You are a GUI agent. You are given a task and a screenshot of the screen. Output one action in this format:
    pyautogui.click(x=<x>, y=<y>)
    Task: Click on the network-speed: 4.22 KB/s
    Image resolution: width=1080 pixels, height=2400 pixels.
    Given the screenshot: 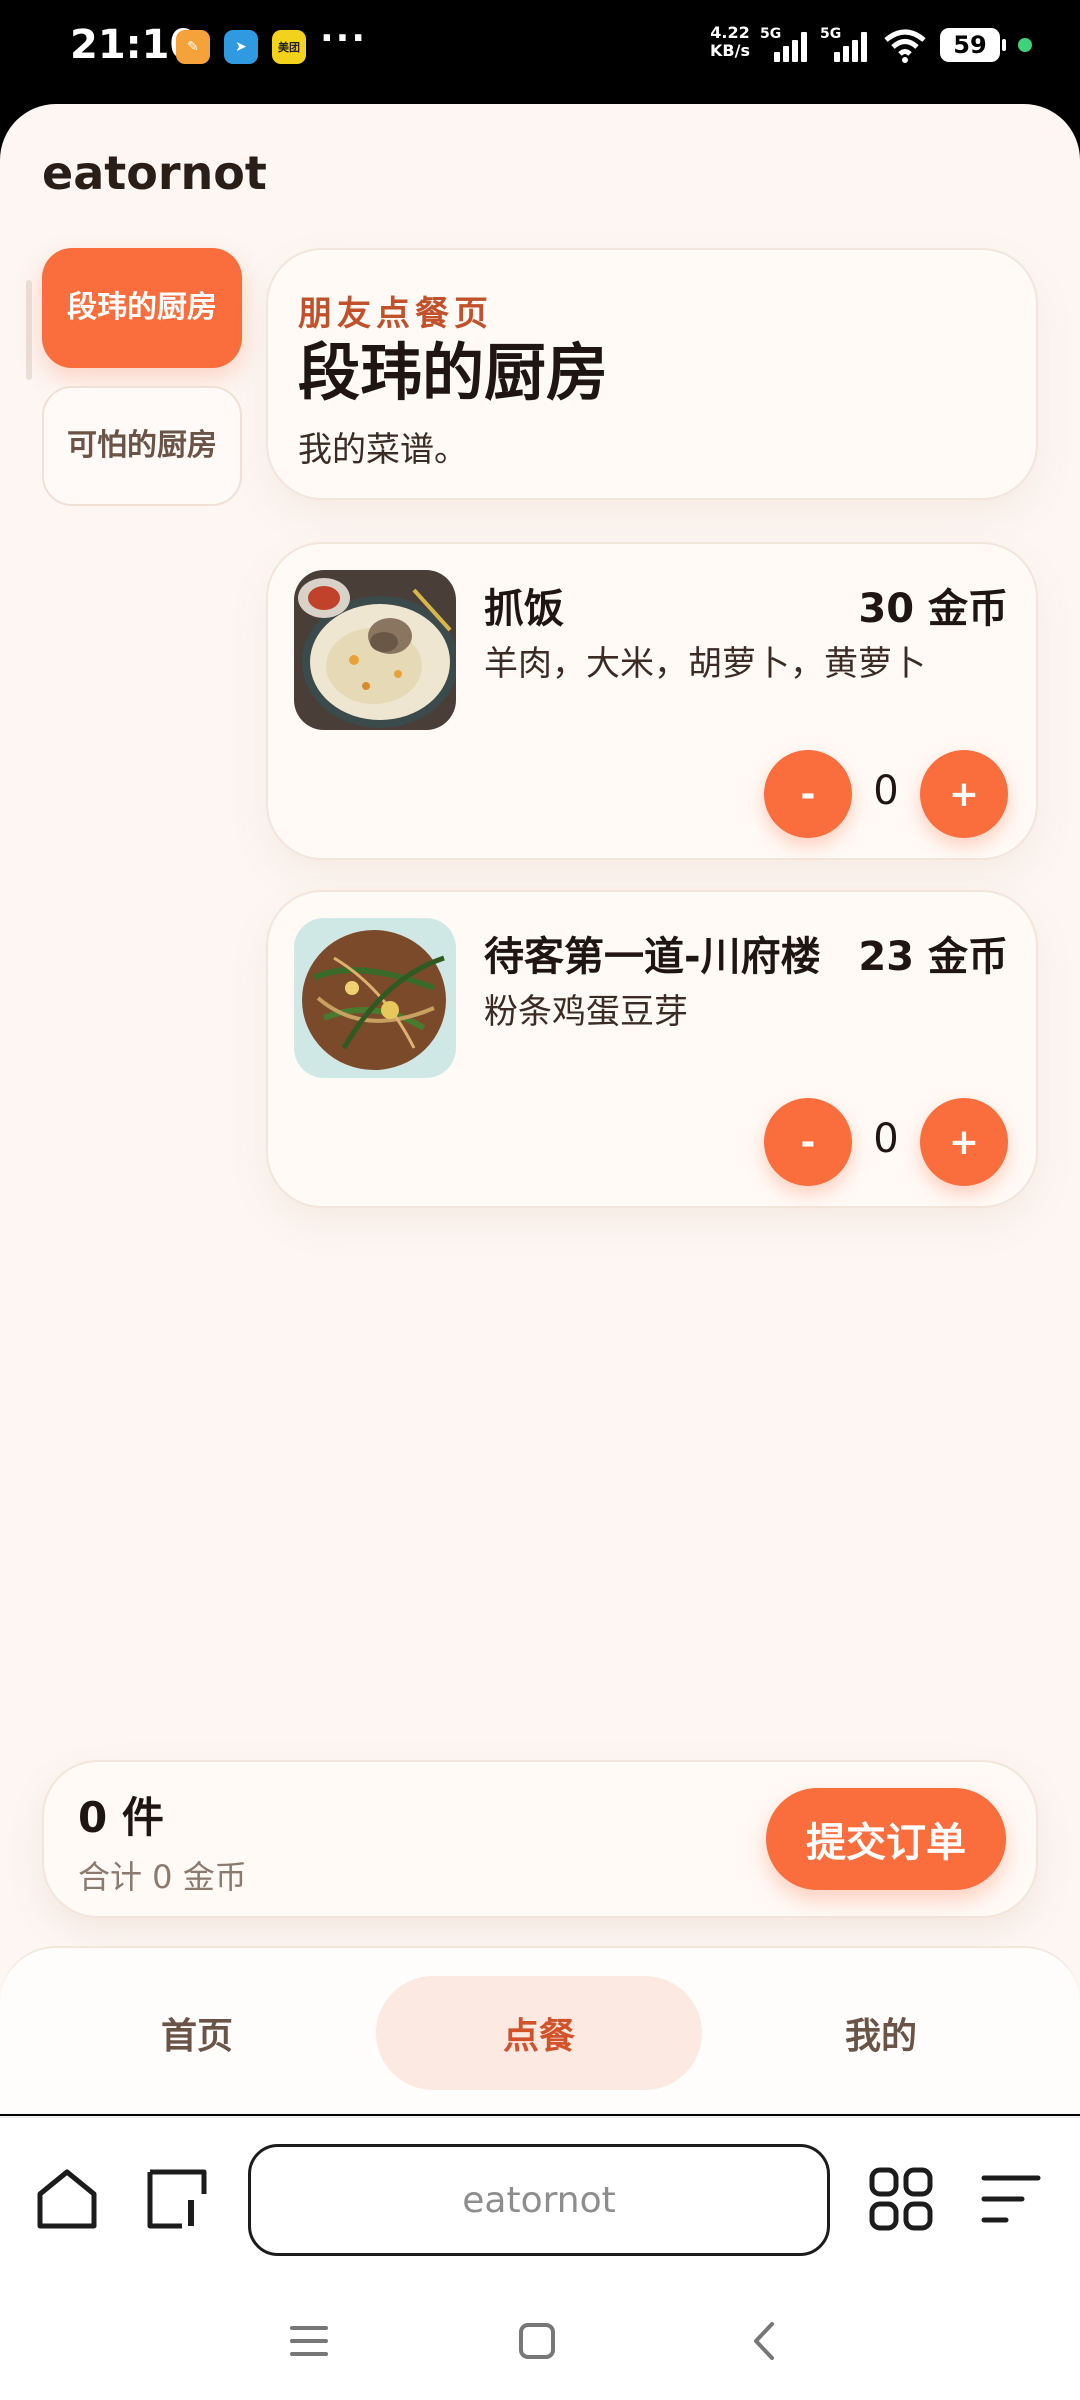 What is the action you would take?
    pyautogui.click(x=730, y=42)
    